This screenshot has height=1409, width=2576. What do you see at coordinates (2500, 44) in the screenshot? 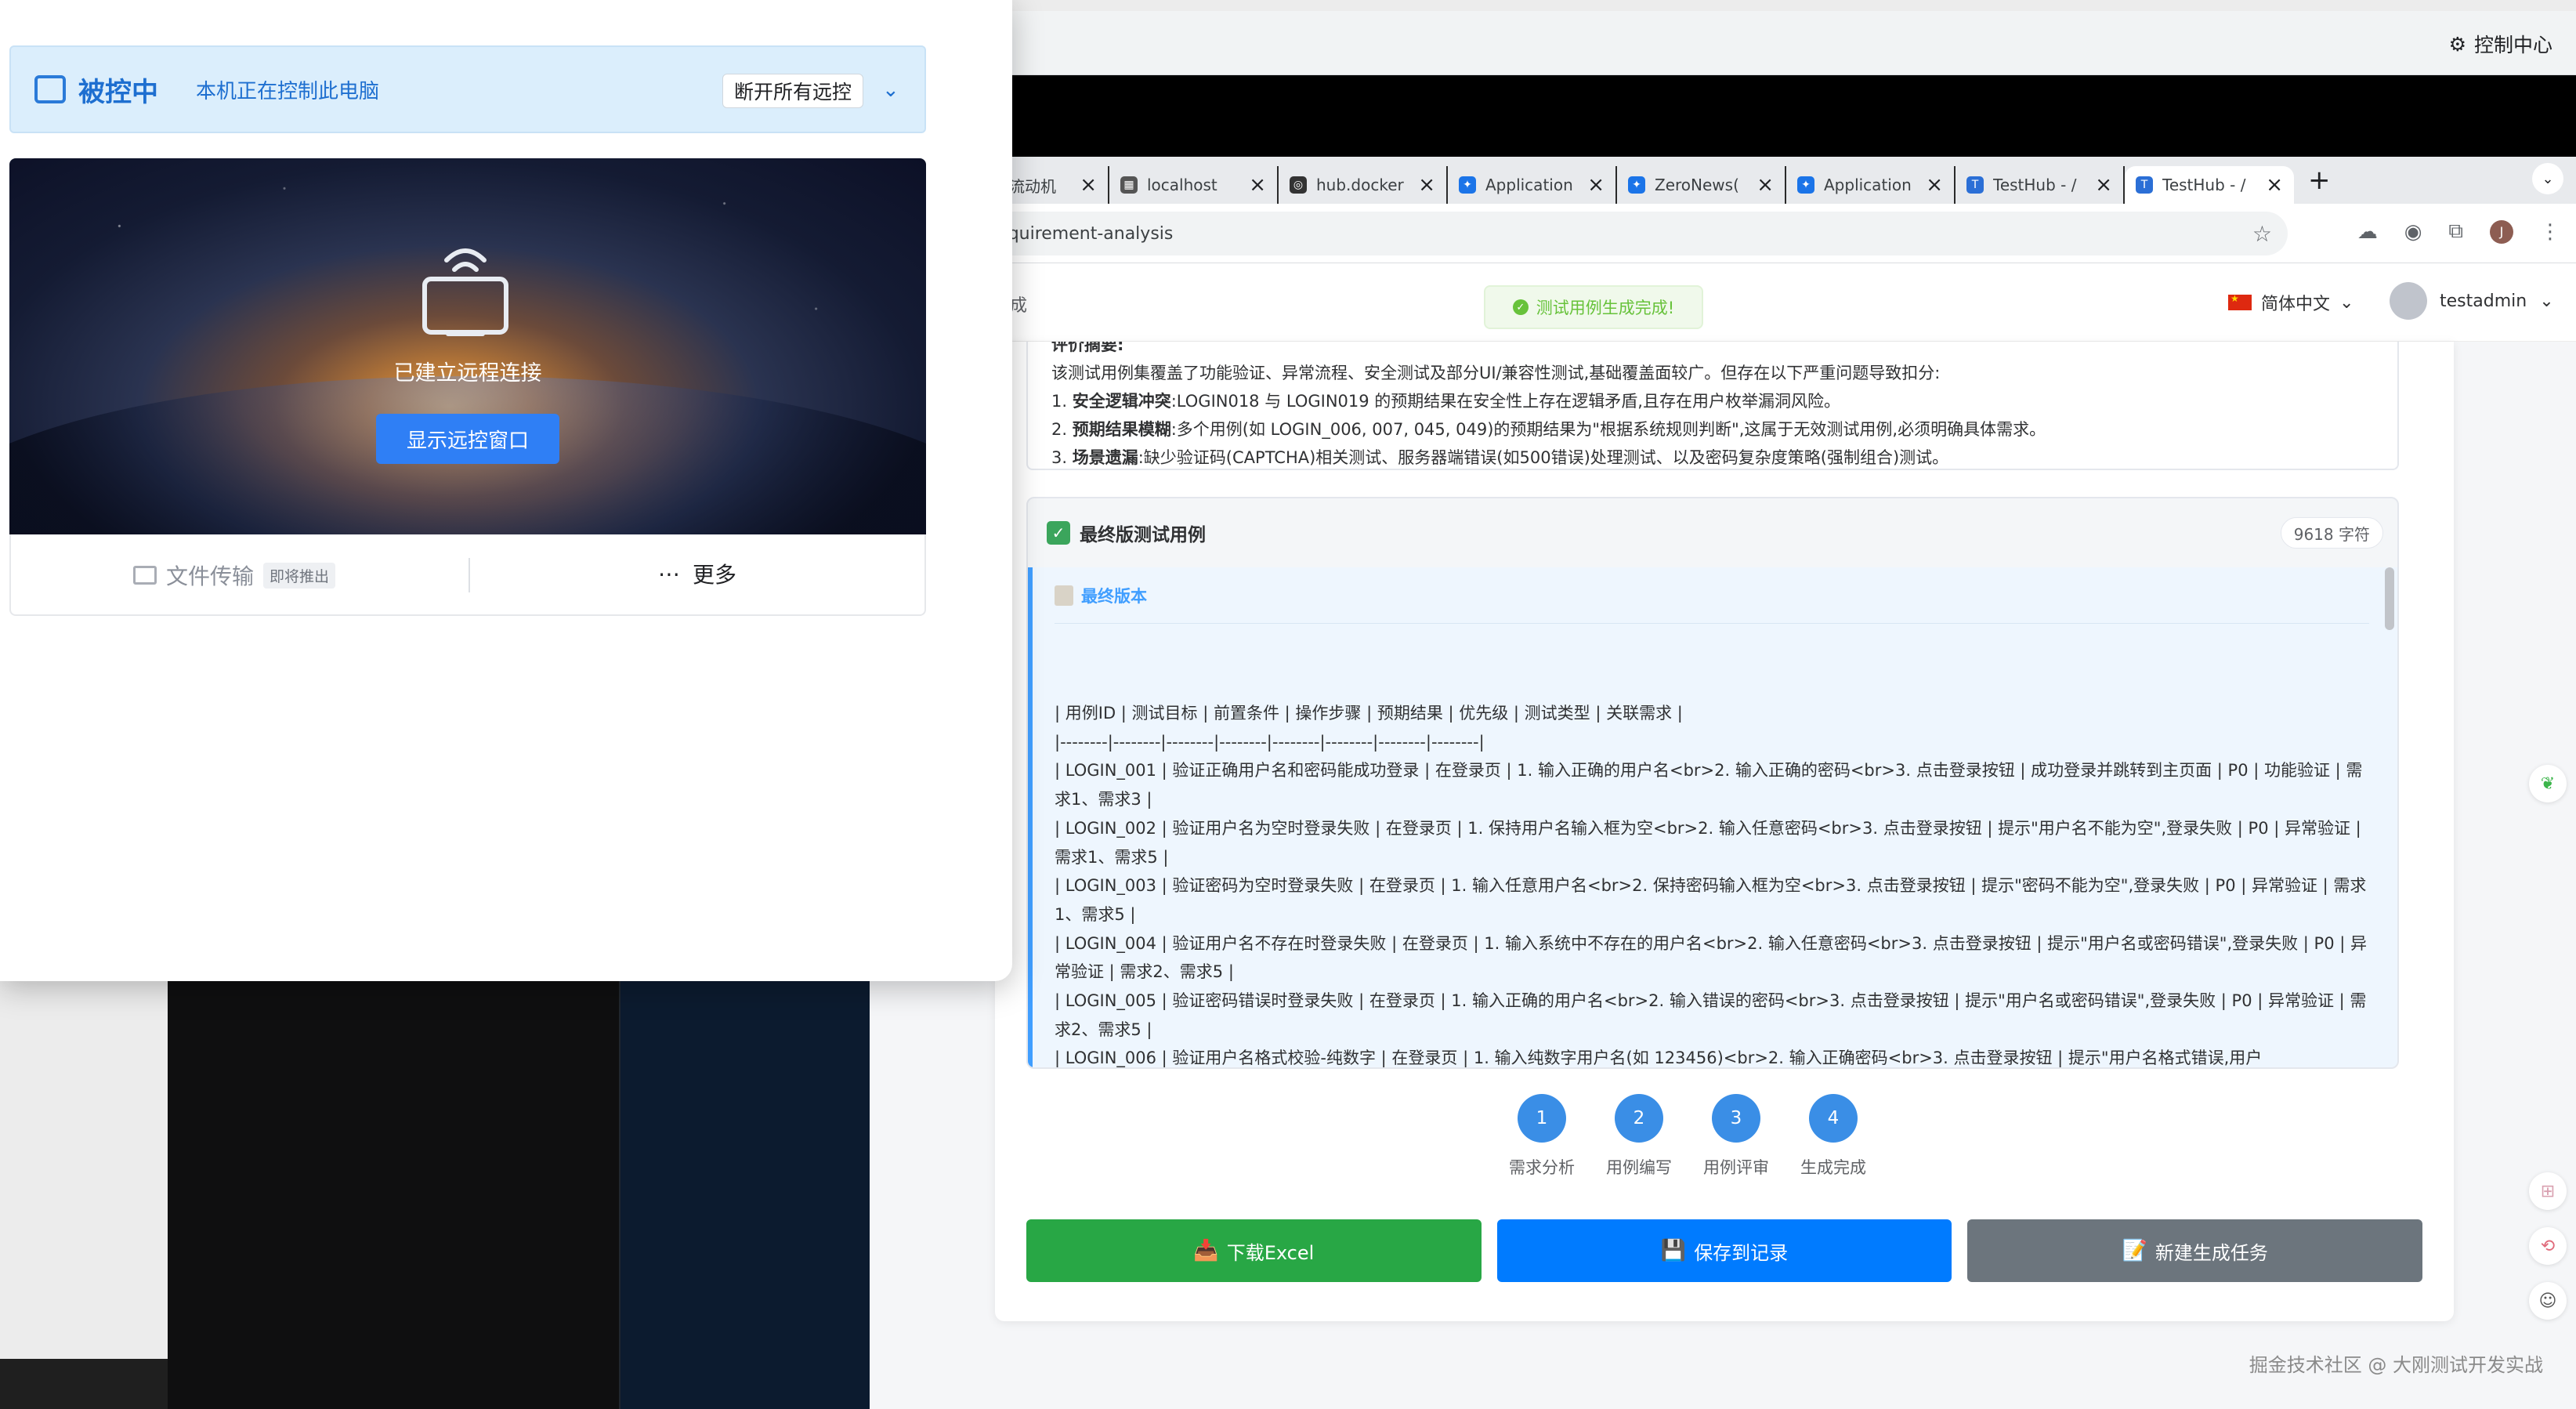
I see `control-center-button: ⚙ 控制中心` at bounding box center [2500, 44].